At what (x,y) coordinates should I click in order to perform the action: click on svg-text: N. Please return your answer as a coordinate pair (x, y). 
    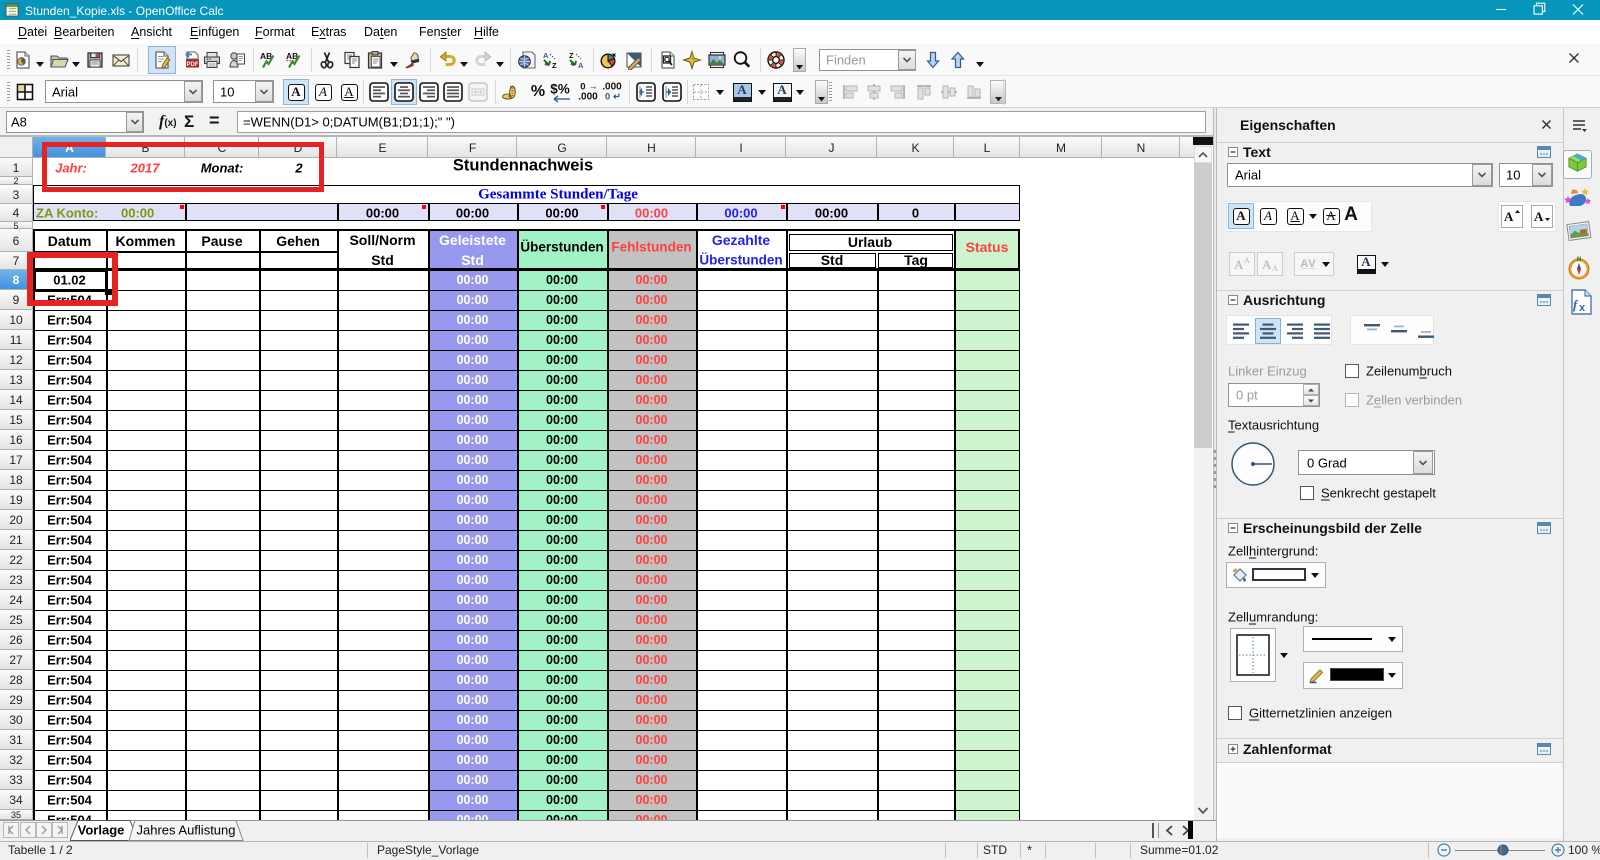
    Looking at the image, I should click on (1579, 260).